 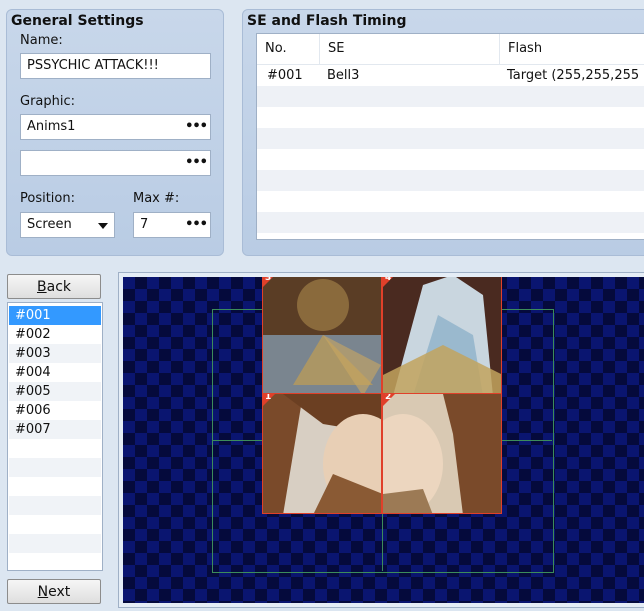 I want to click on max-field: 7 •••, so click(x=172, y=225).